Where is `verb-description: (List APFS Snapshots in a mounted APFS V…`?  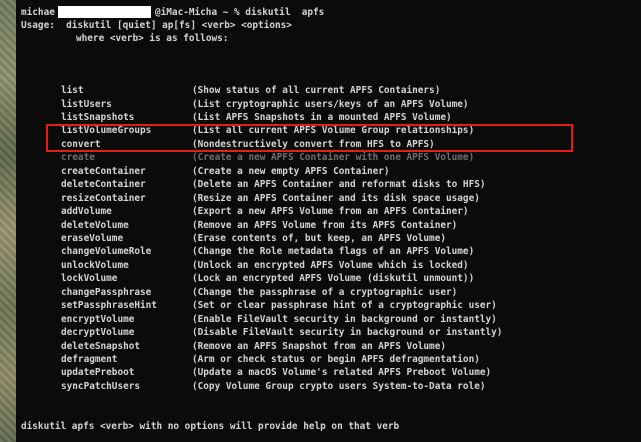
verb-description: (List APFS Snapshots in a mounted APFS V… is located at coordinates (322, 117).